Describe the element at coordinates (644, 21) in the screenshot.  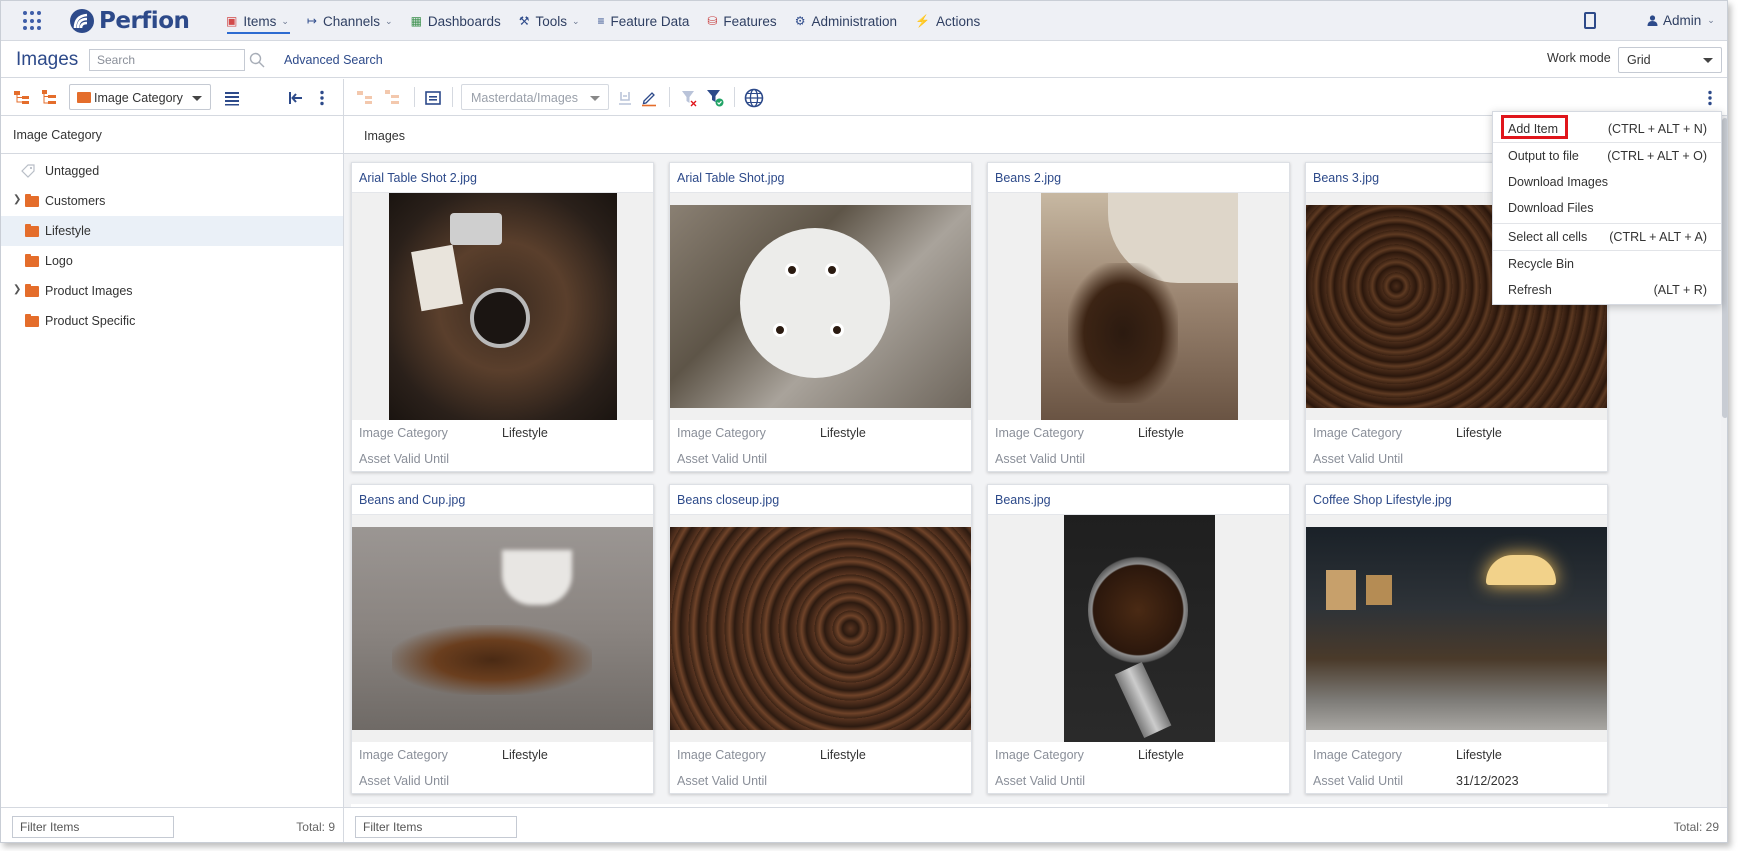
I see `nav-feature-data: ≡ Feature Data` at that location.